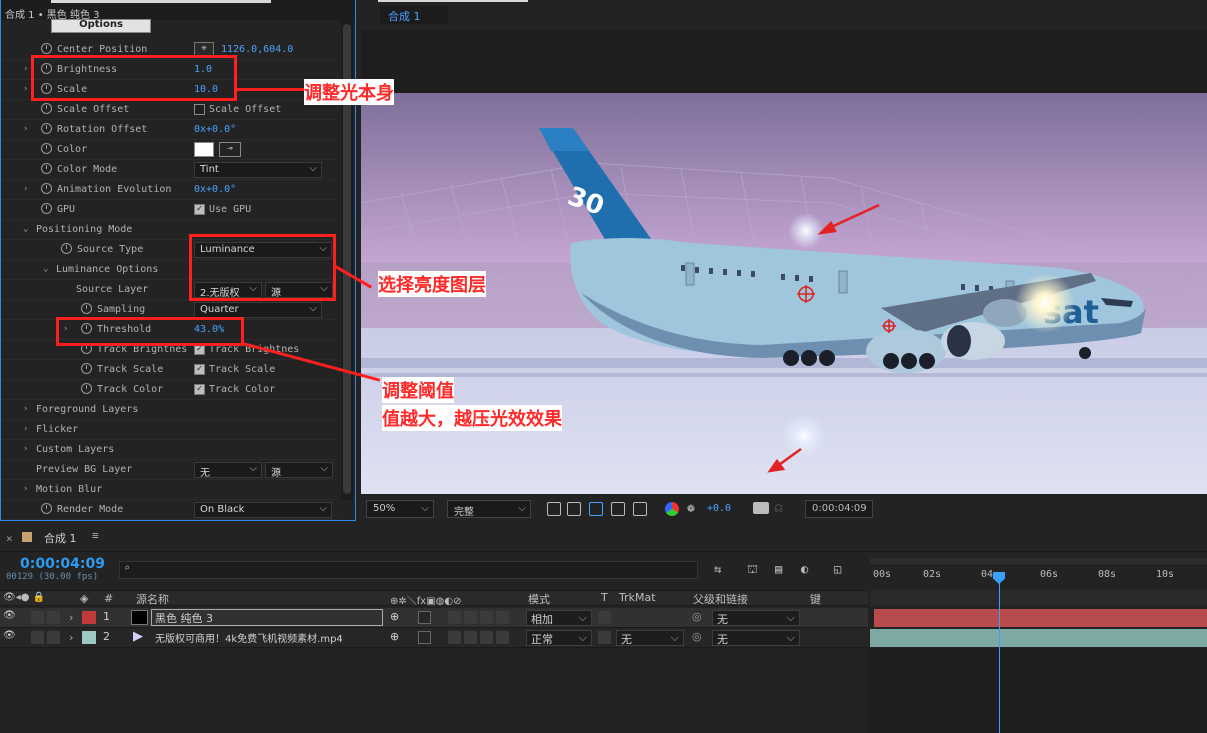  I want to click on time-ruler: 00s 02s 04 06s 08s 10s, so click(1038, 574).